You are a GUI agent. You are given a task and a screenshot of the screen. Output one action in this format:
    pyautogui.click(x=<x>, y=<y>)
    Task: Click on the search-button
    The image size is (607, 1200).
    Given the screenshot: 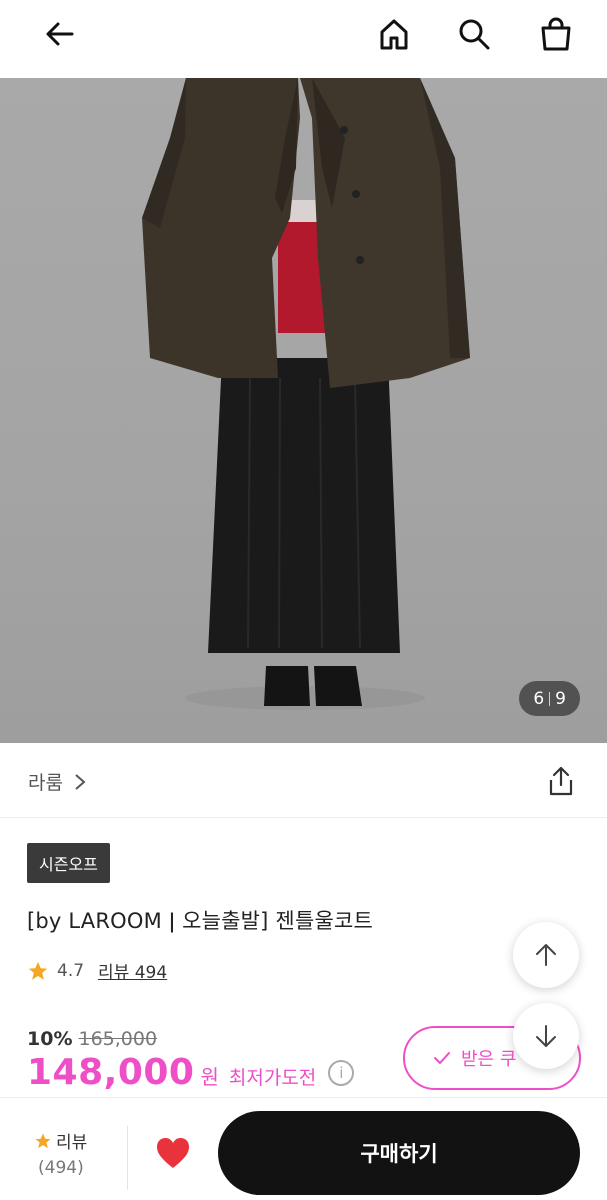 What is the action you would take?
    pyautogui.click(x=474, y=34)
    